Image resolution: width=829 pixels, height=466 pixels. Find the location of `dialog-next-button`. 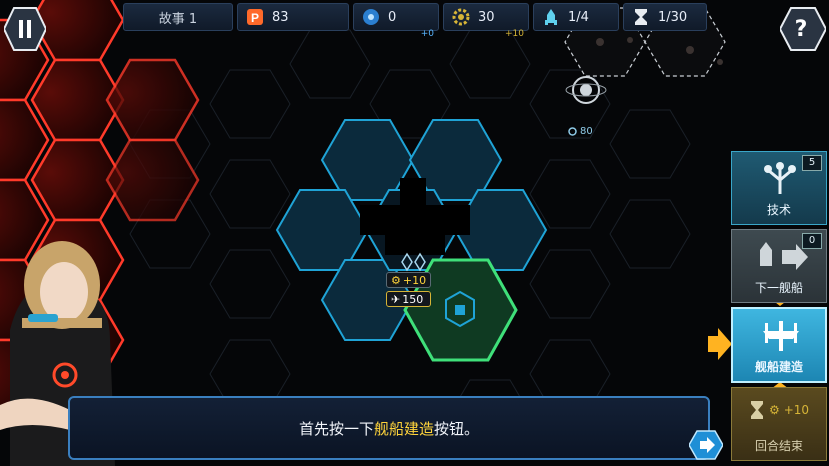

dialog-next-button is located at coordinates (706, 445).